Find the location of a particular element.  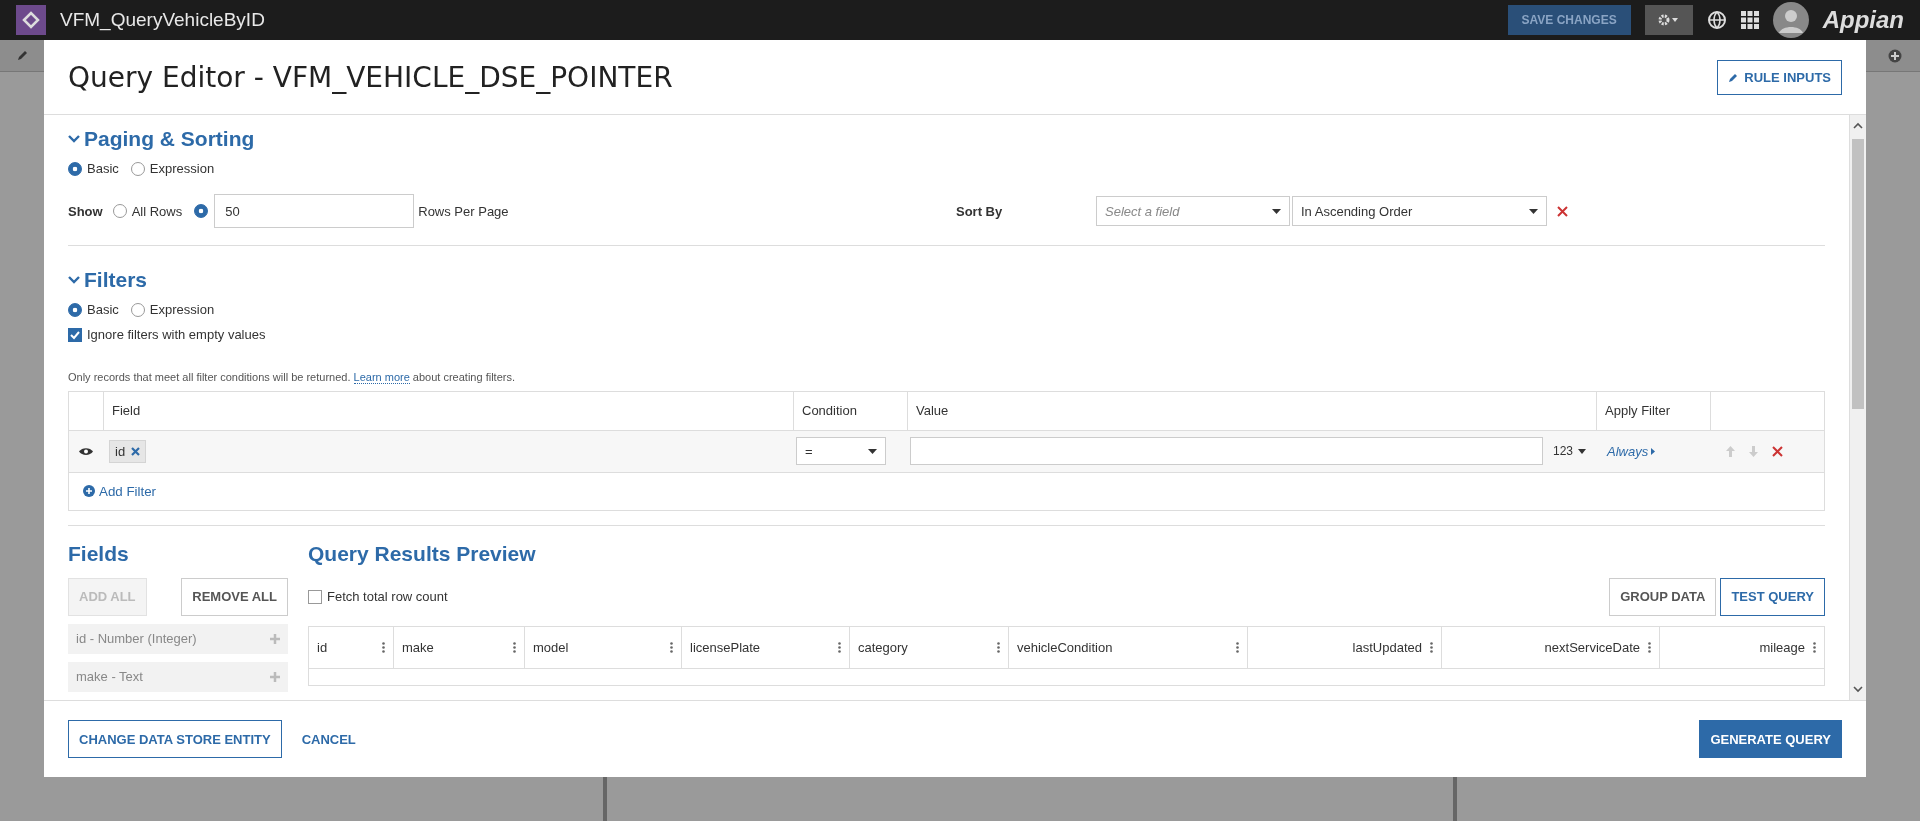

column-header-label: lastUpdated is located at coordinates (1387, 647).